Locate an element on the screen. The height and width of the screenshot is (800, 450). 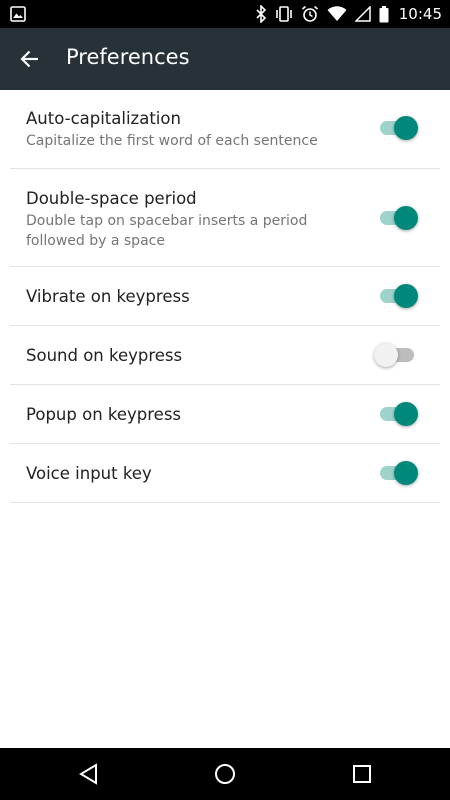
recents-square-icon is located at coordinates (362, 774).